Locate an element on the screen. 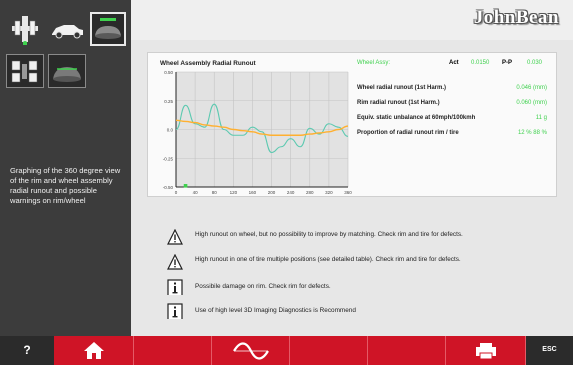  wheel-runout-button is located at coordinates (108, 29).